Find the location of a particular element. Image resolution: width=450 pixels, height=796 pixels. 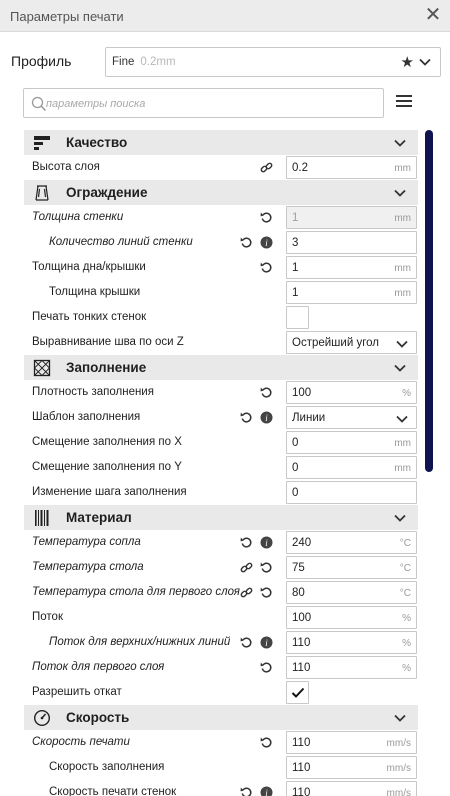

setting-row: Скорость заполнения 110 mm/s is located at coordinates (221, 767).